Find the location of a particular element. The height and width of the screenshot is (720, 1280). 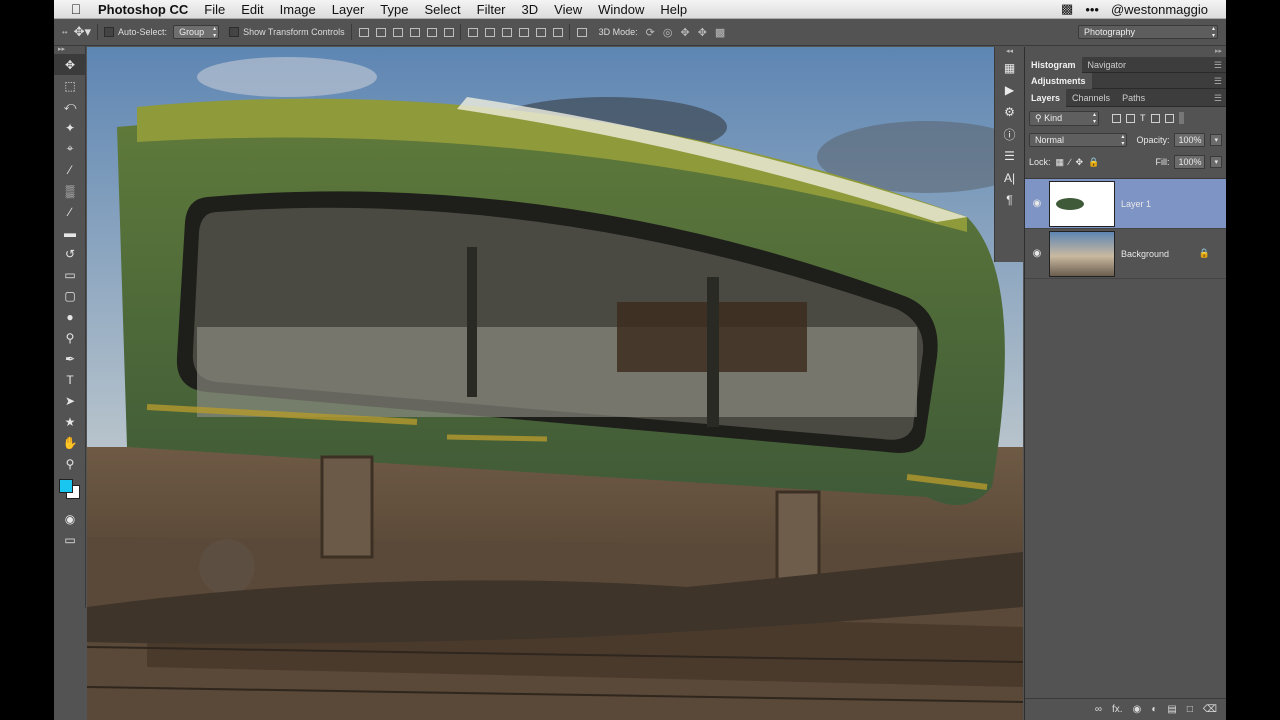

align-top-icon is located at coordinates (363, 32).